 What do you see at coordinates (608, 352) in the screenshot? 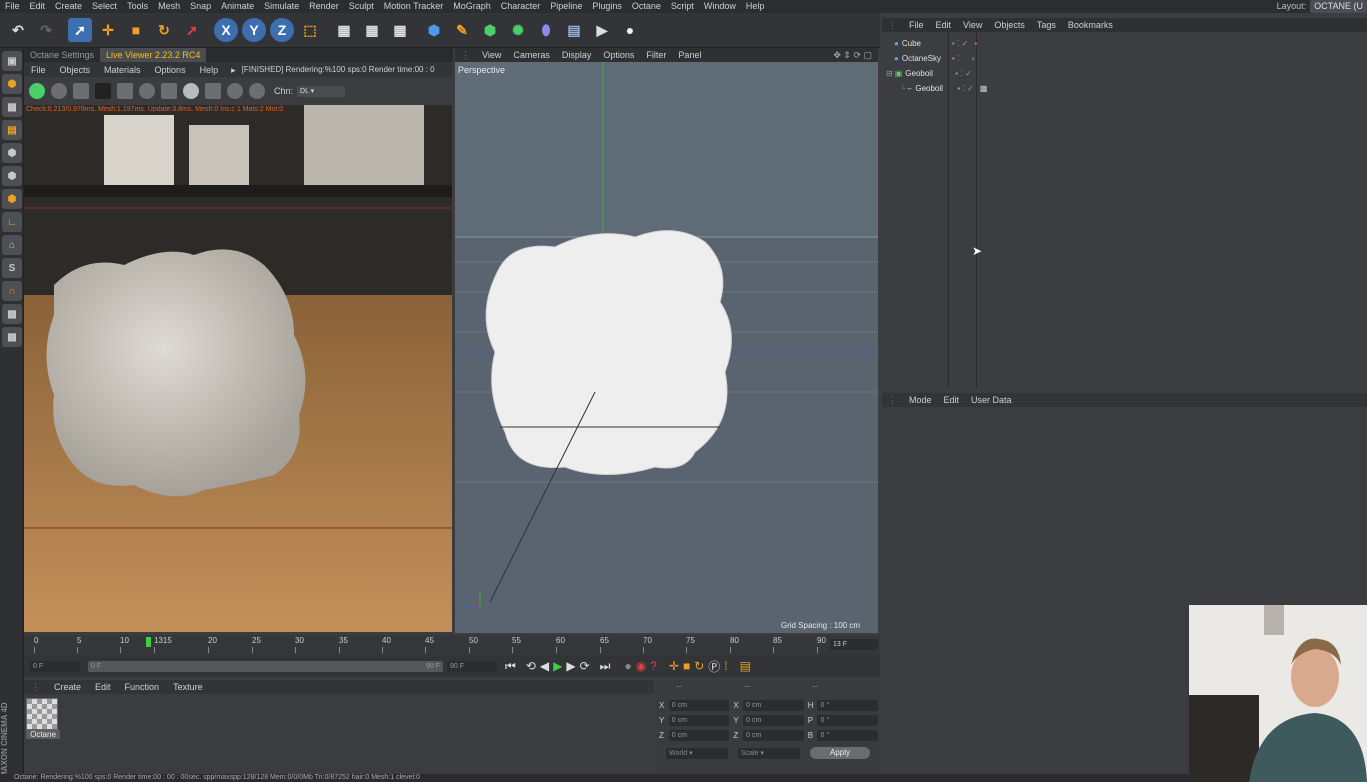
I see `geoboil-blob-viewport` at bounding box center [608, 352].